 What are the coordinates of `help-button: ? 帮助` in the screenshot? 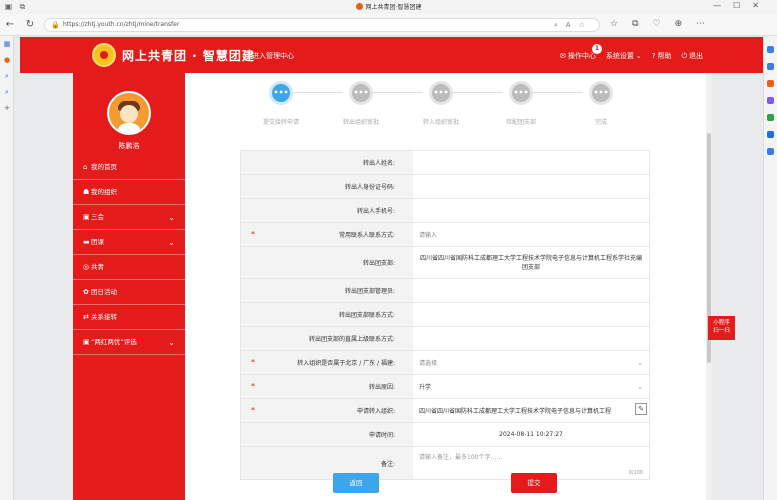 It's located at (662, 56).